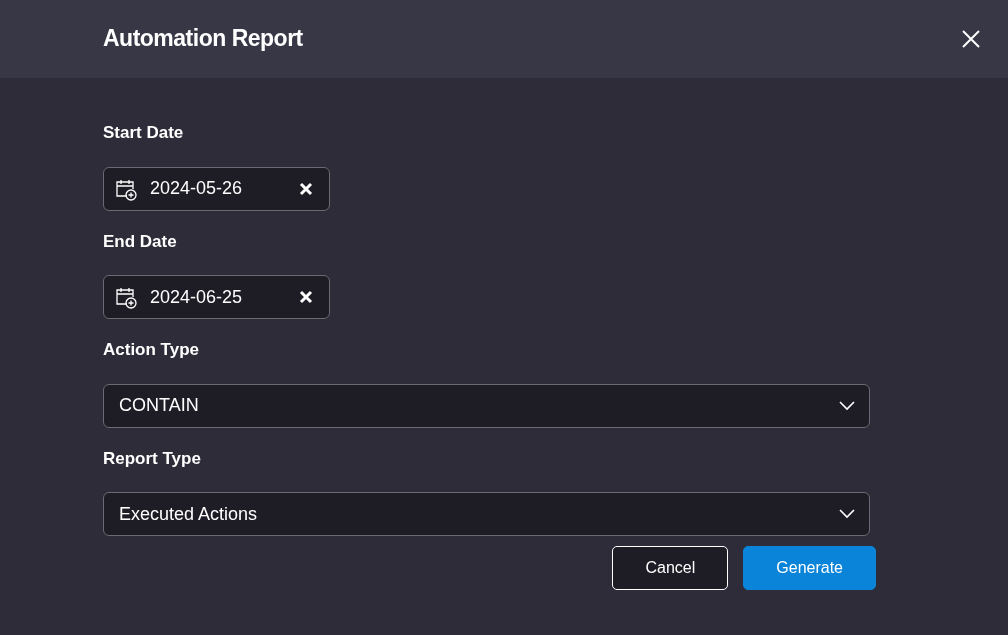 This screenshot has width=1008, height=635. What do you see at coordinates (140, 241) in the screenshot?
I see `field-label: End Date` at bounding box center [140, 241].